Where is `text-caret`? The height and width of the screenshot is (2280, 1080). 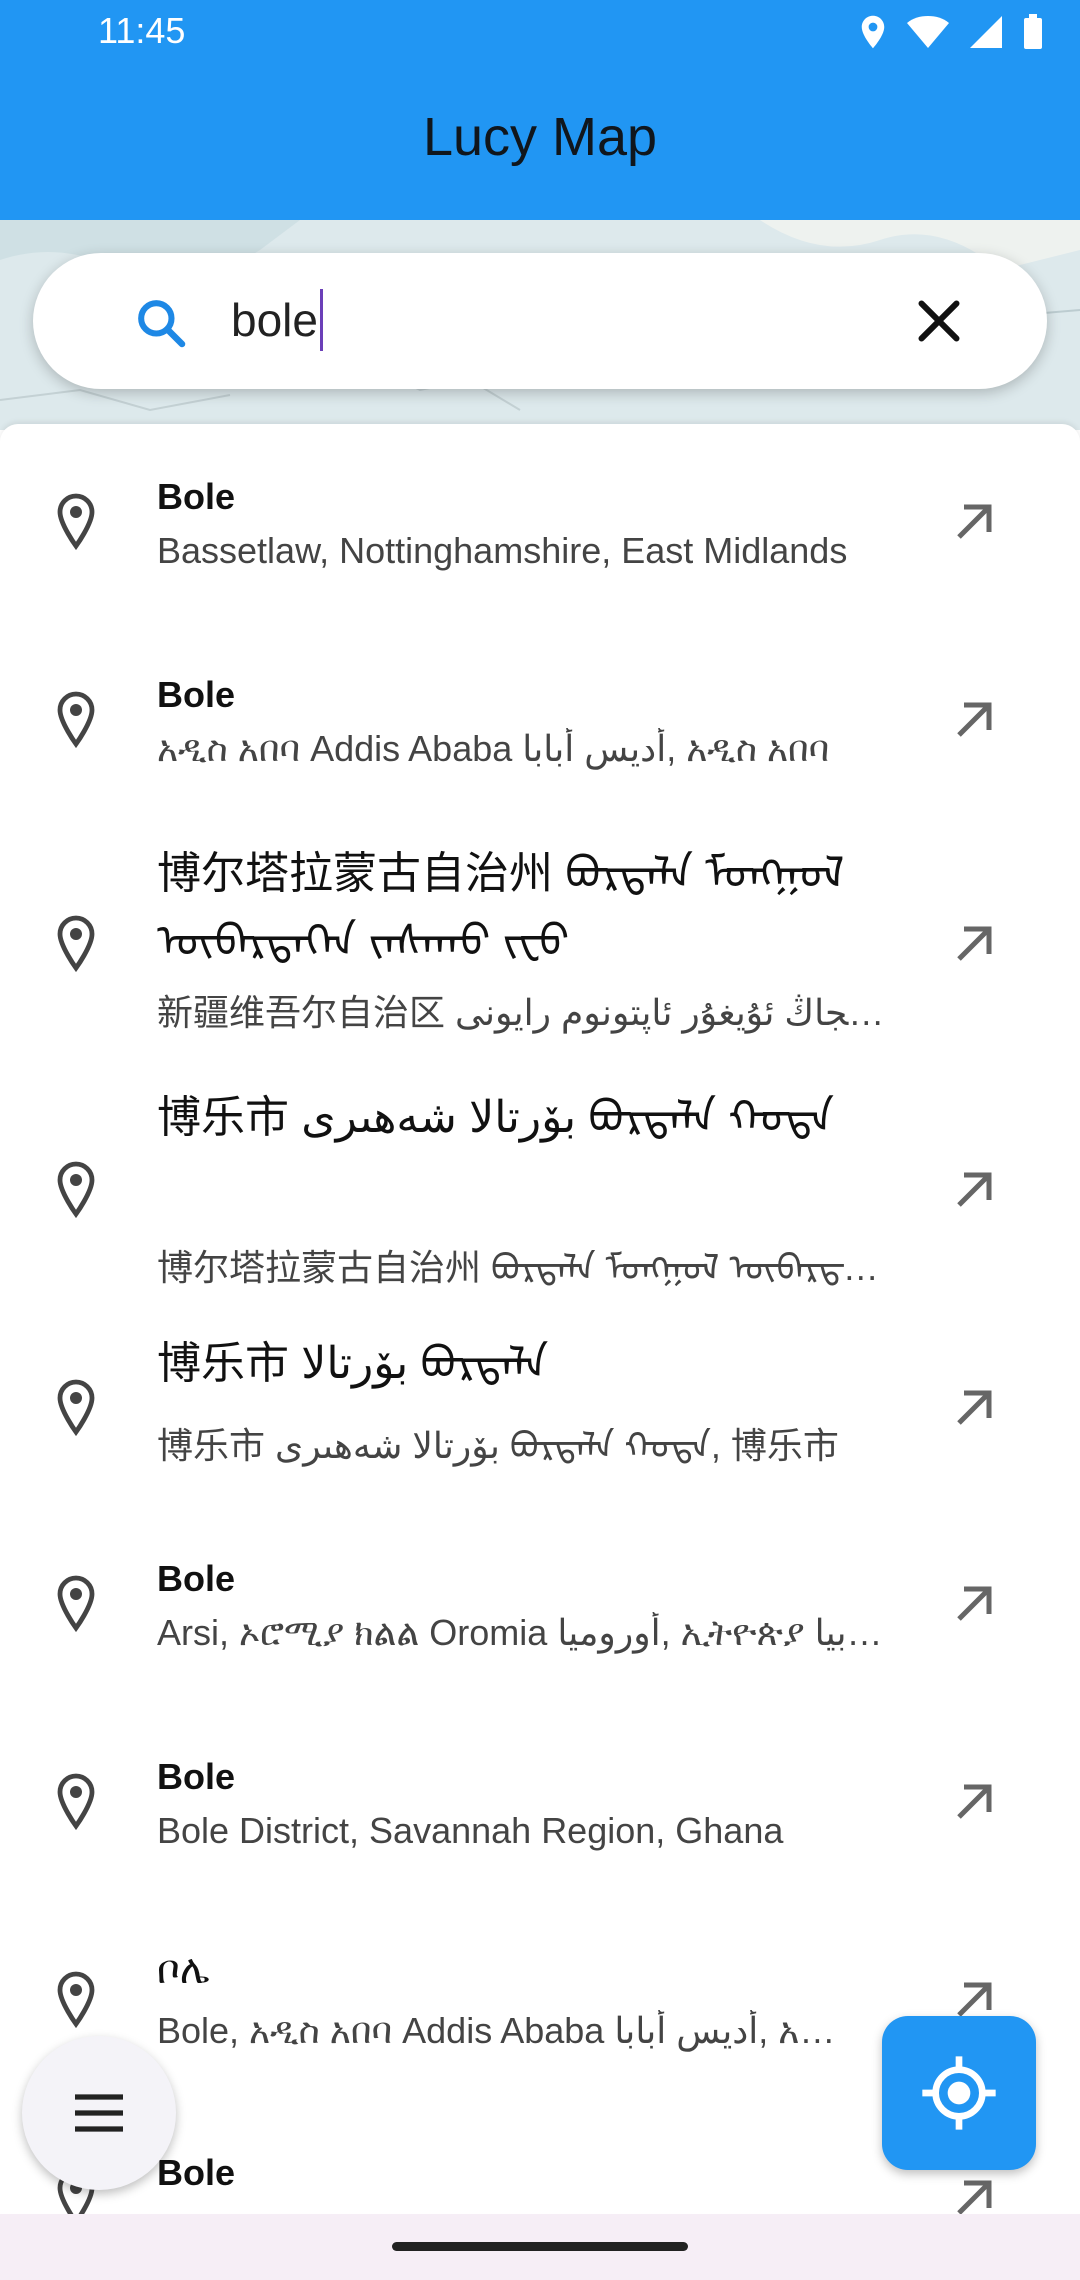
text-caret is located at coordinates (321, 320).